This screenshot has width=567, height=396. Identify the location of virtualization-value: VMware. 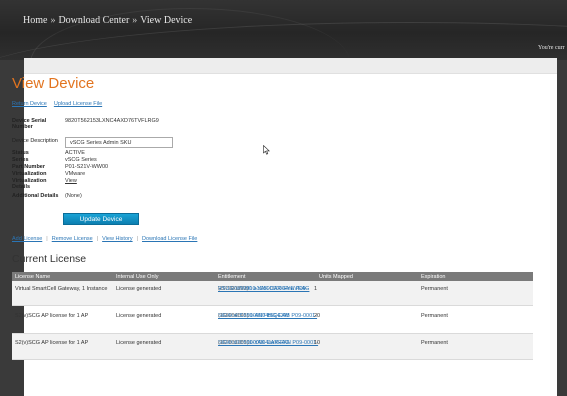
(75, 174).